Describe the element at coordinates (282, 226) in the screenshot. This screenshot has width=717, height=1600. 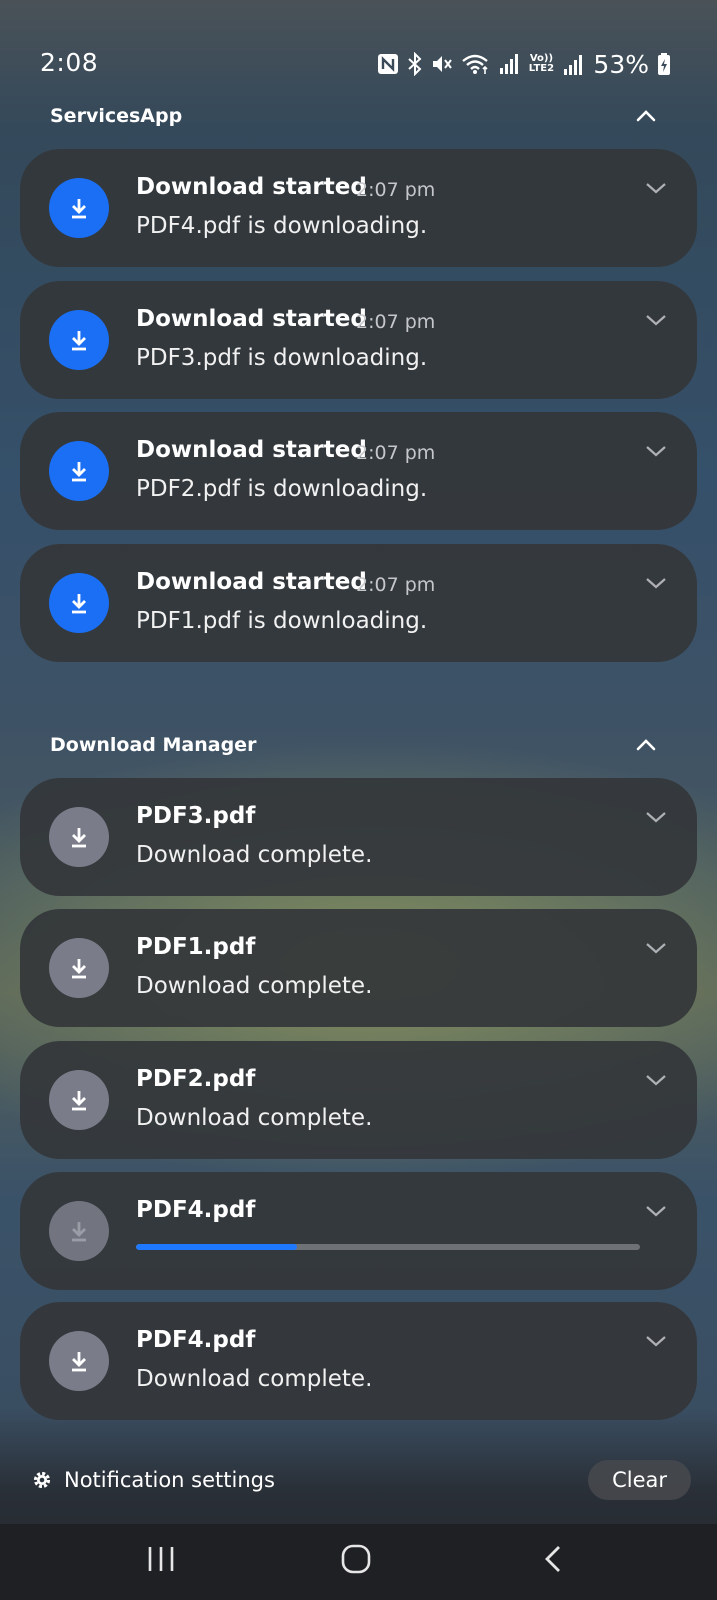
I see `notification-text: PDF4.pdf is downloading.` at that location.